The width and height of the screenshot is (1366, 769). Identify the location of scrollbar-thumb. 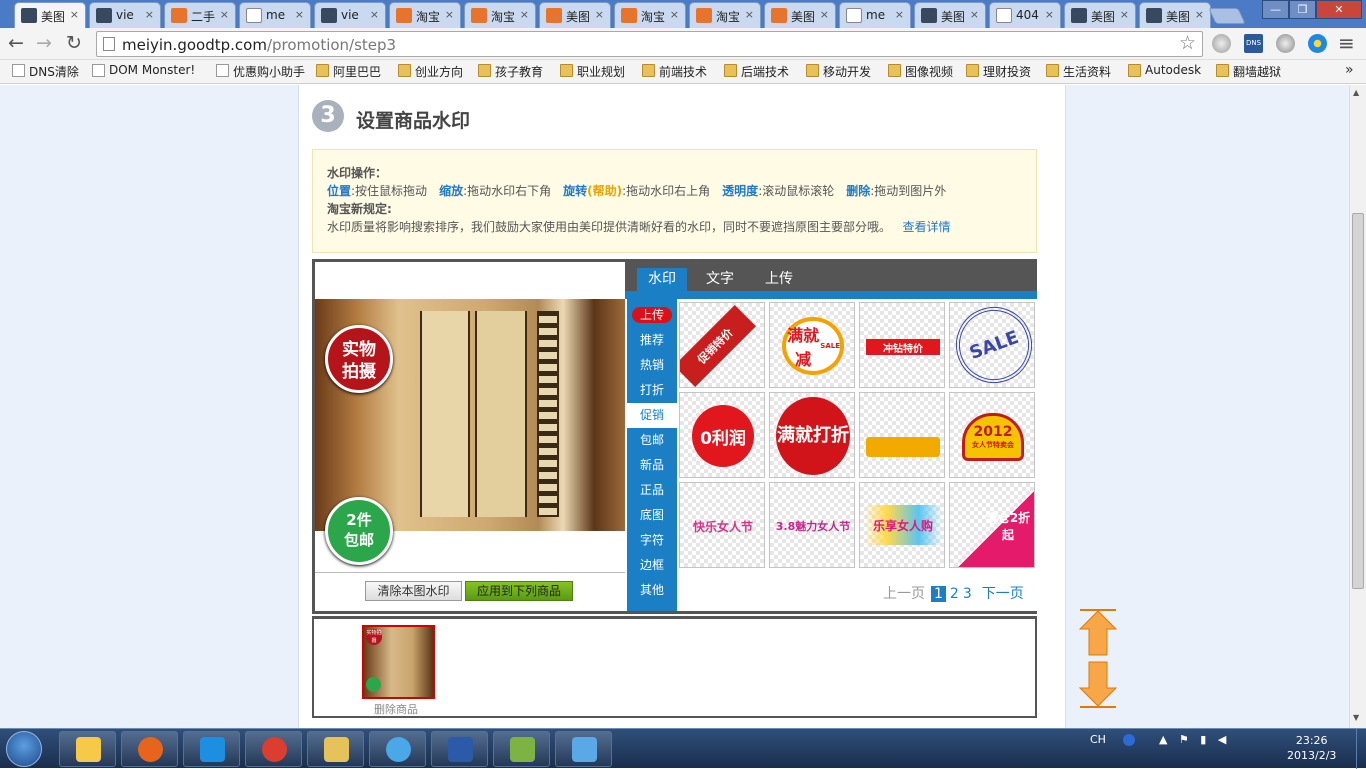
(1358, 401).